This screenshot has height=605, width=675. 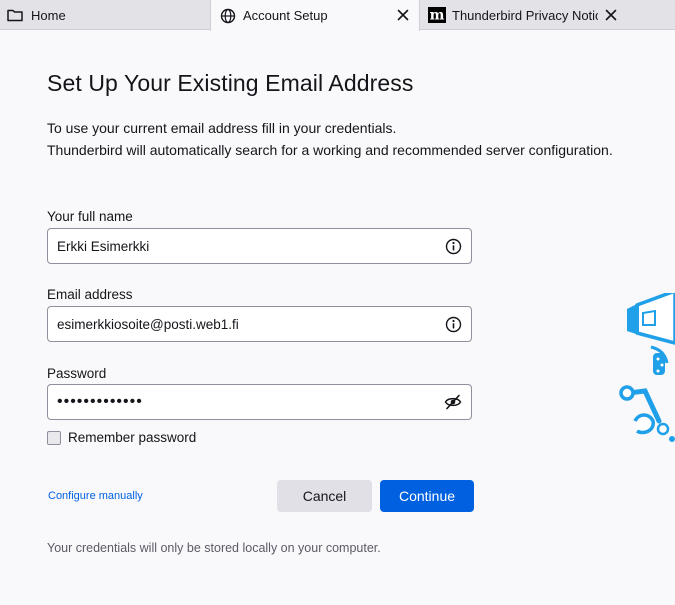 I want to click on password-input, so click(x=238, y=402).